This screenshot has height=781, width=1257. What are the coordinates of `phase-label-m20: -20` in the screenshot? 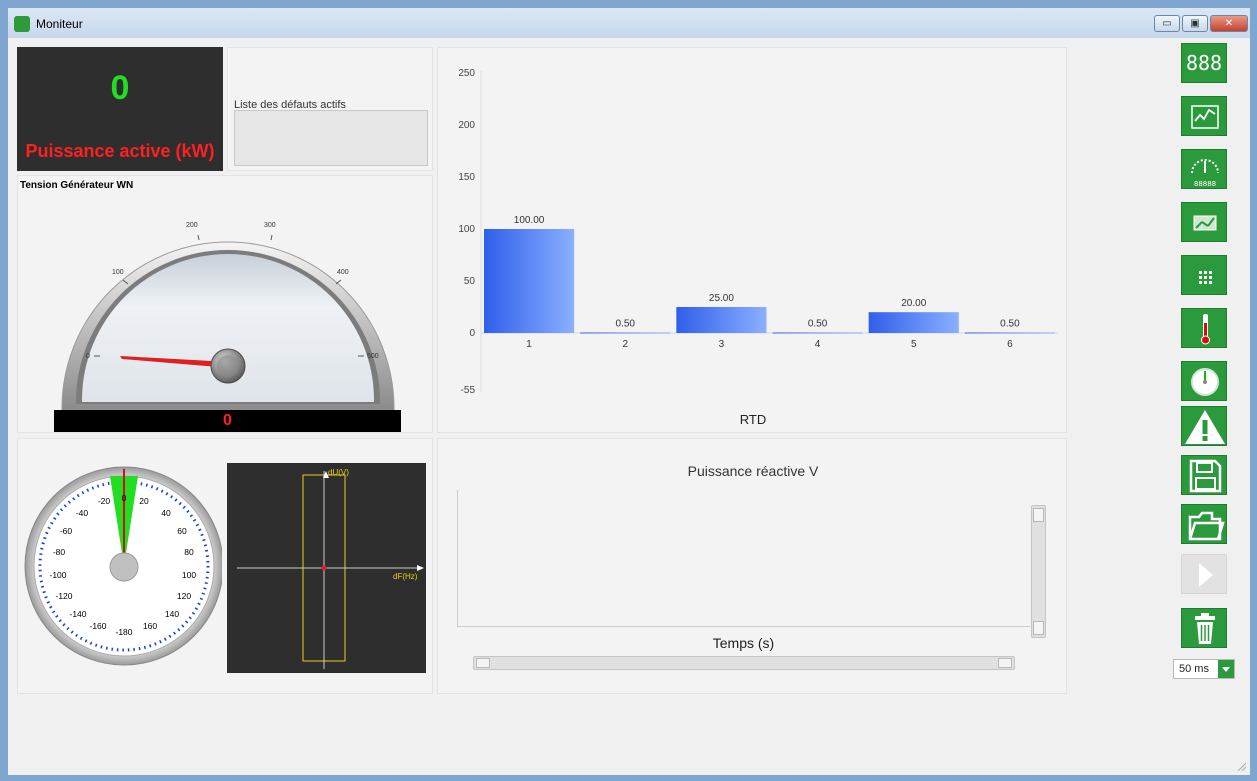 It's located at (104, 501).